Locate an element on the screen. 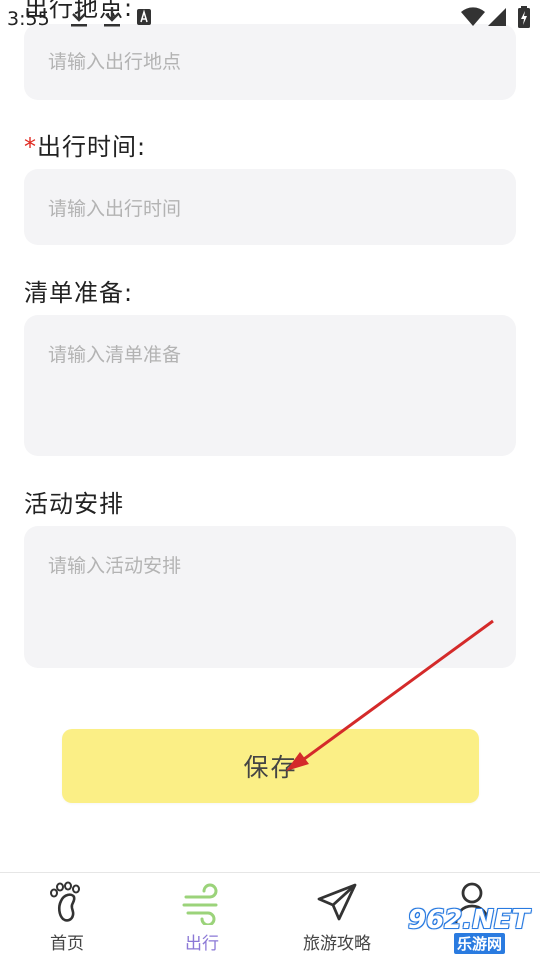 The width and height of the screenshot is (540, 960). activity-label: 活动安排 is located at coordinates (74, 504).